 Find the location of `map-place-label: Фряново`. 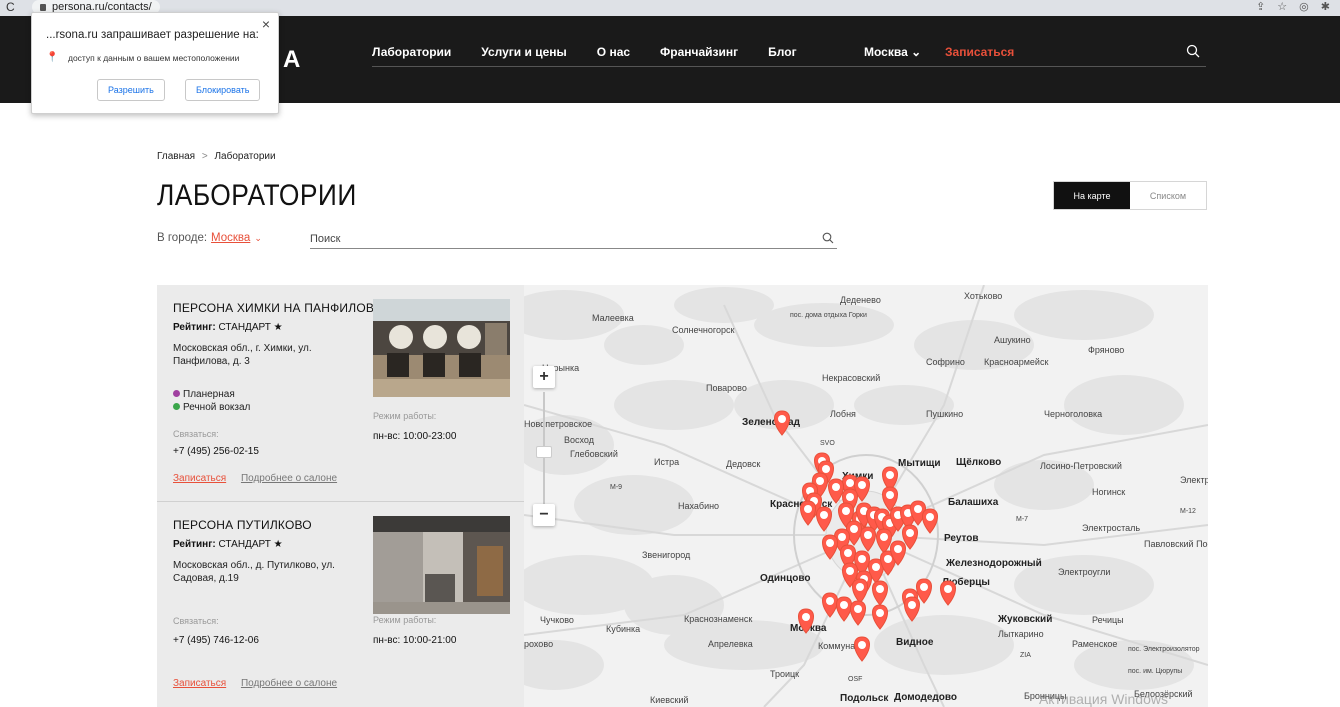

map-place-label: Фряново is located at coordinates (1106, 350).